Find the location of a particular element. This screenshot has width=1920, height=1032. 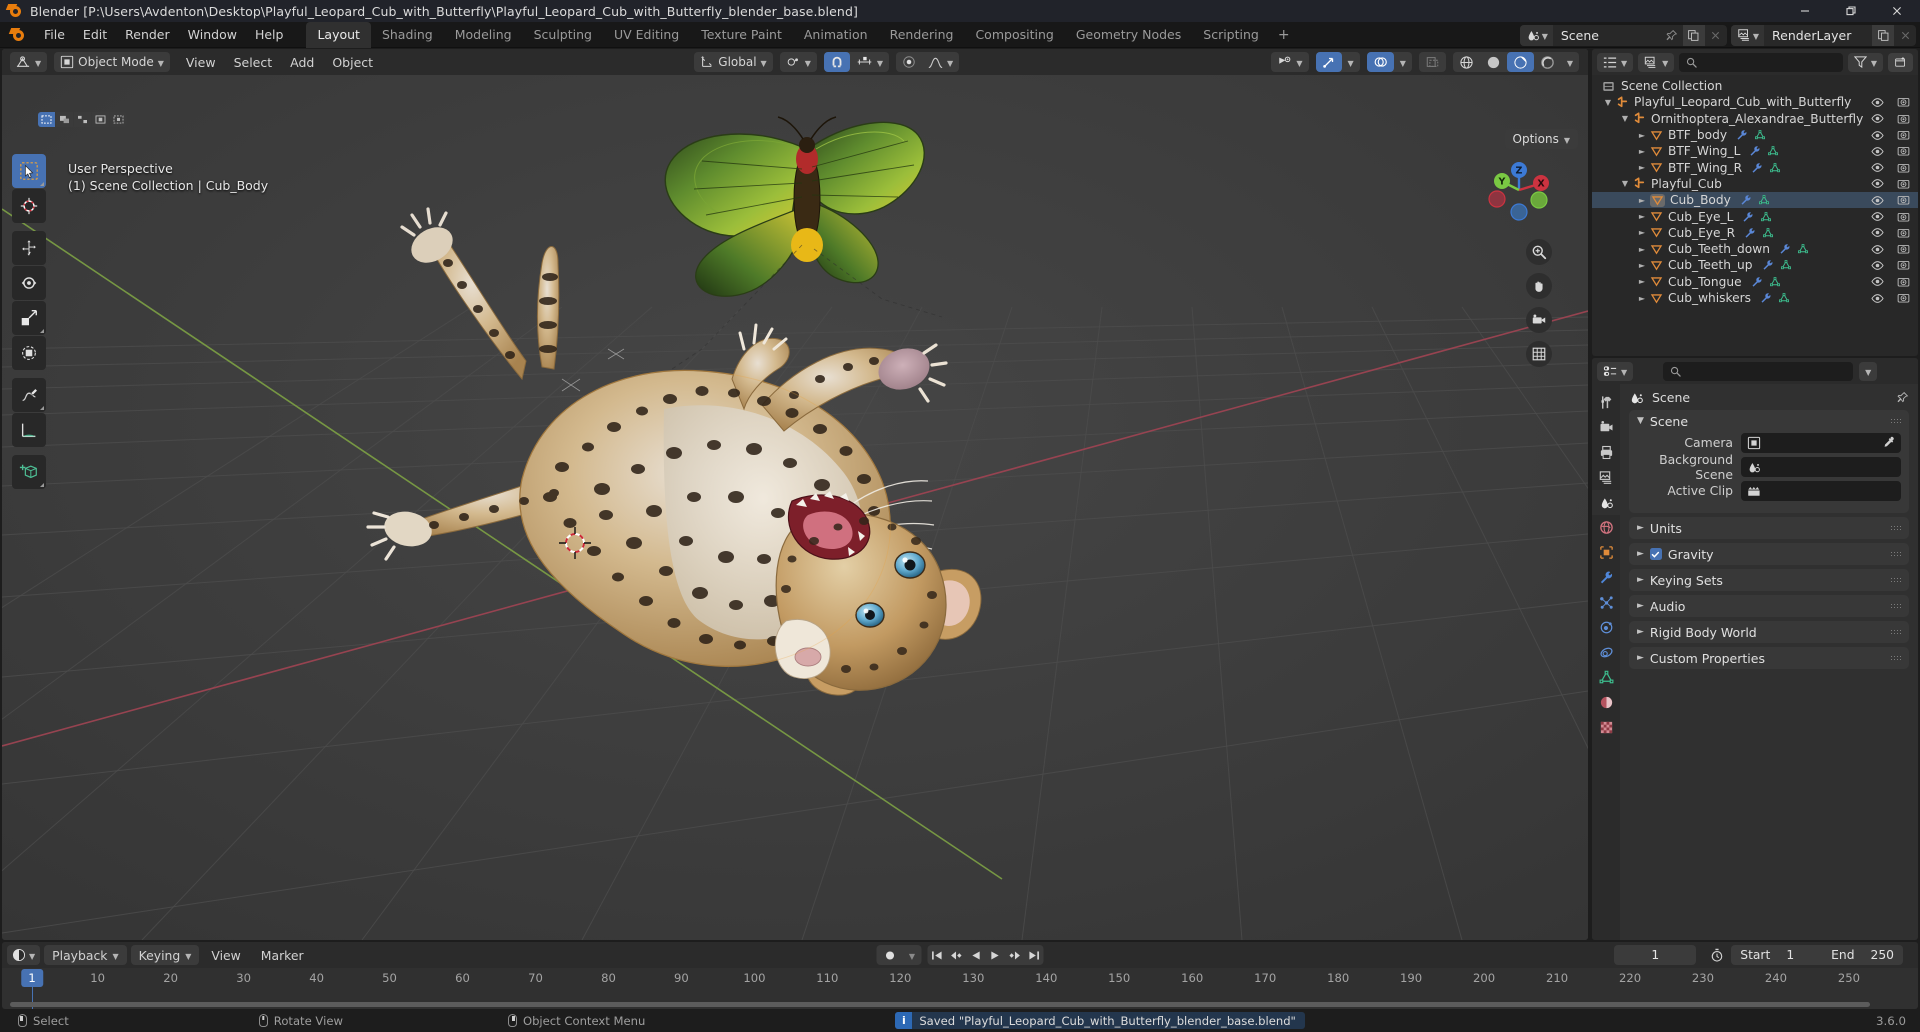

properties-tab-view-layer is located at coordinates (1606, 477).